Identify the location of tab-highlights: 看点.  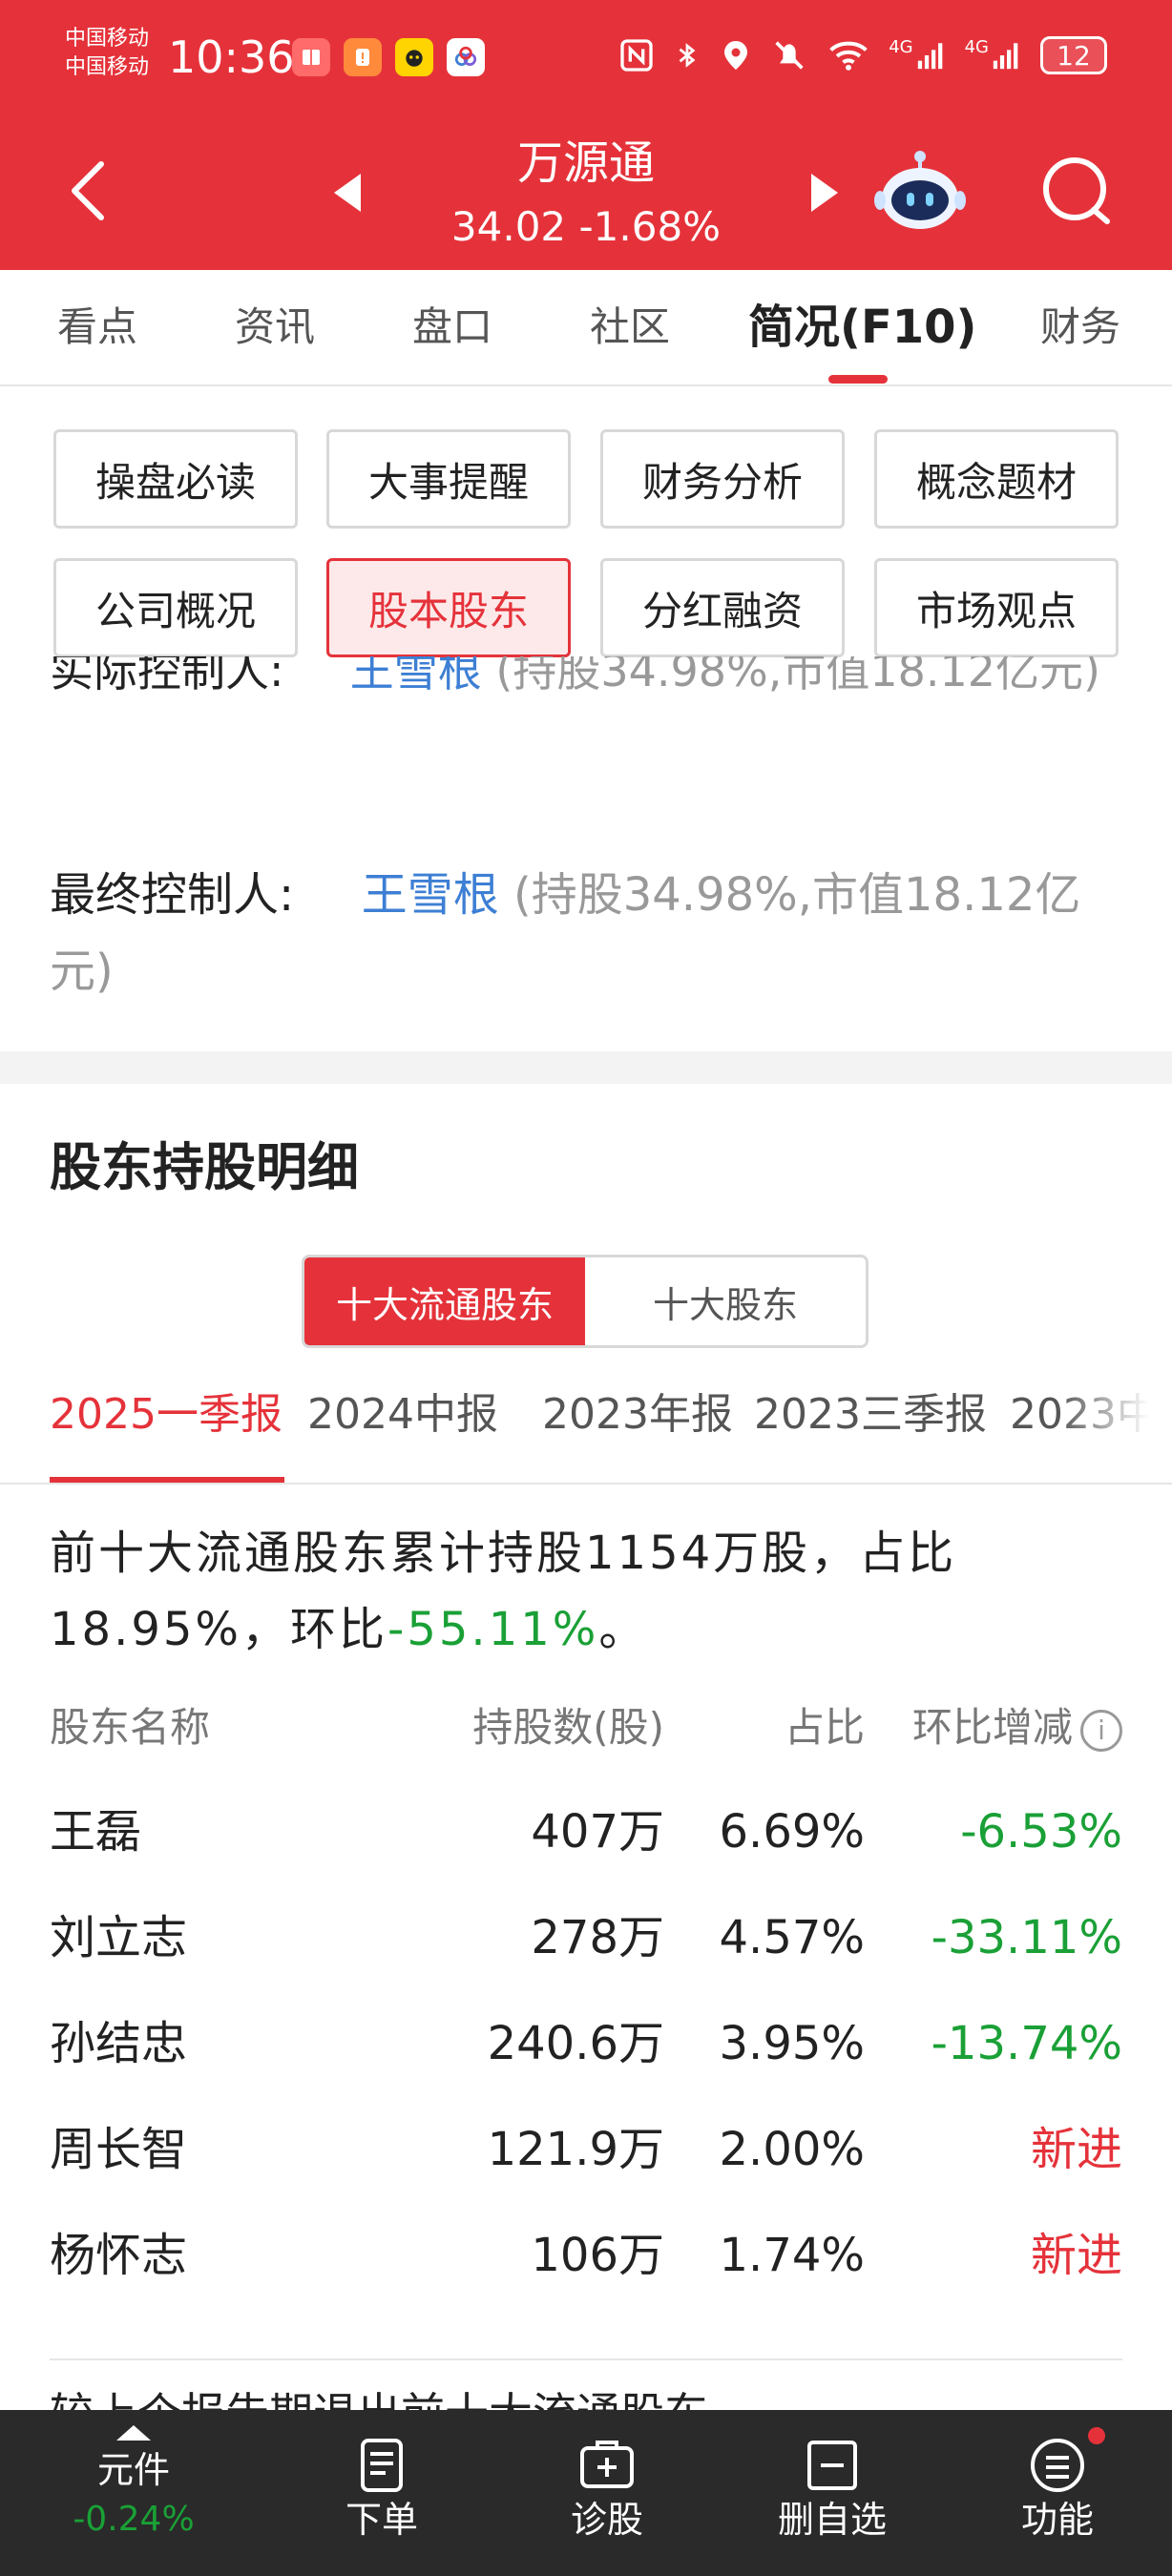
(97, 327).